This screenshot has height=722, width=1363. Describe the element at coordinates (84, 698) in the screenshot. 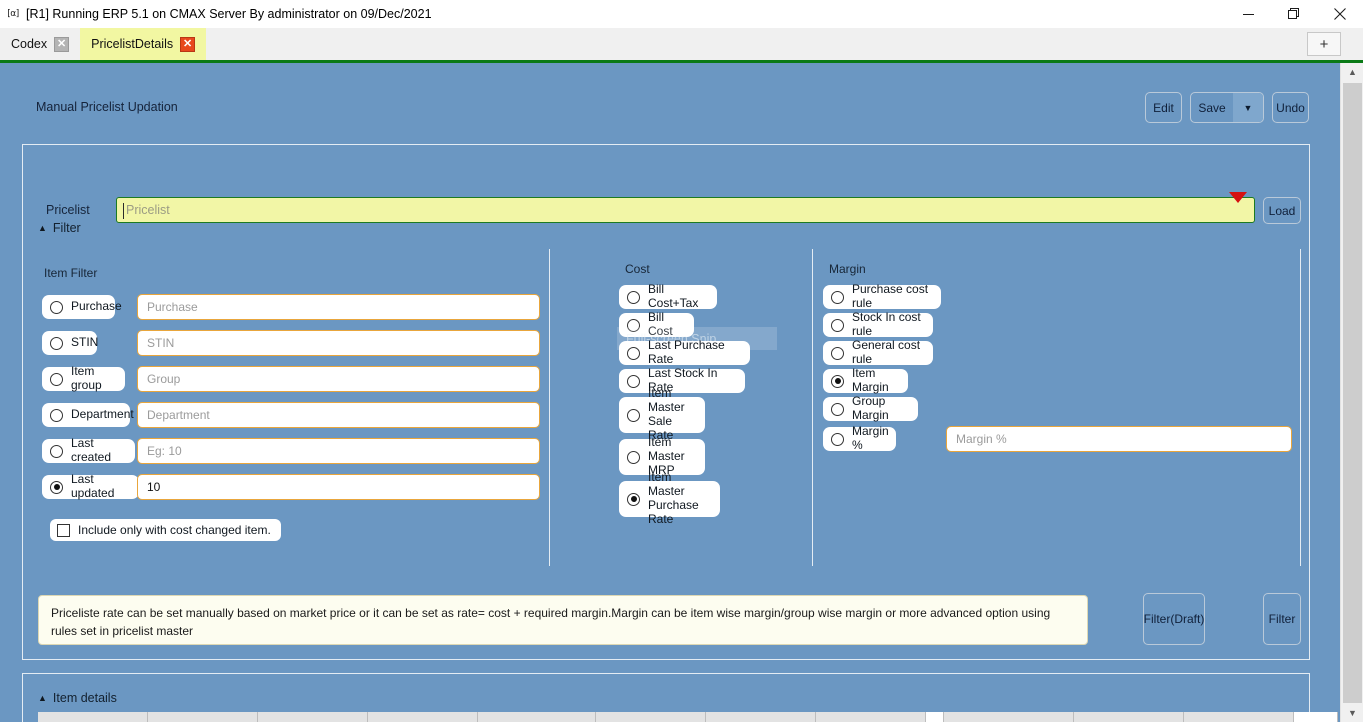

I see `item-details-section-label: Item details` at that location.